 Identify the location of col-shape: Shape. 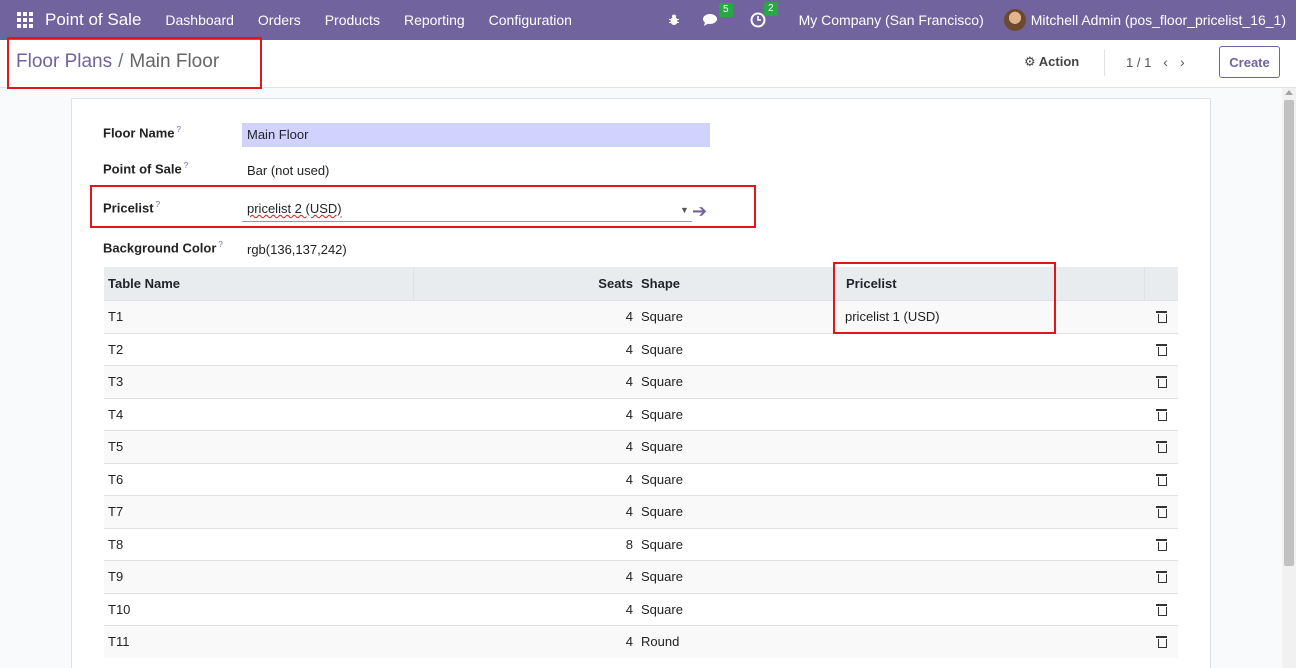
(735, 283).